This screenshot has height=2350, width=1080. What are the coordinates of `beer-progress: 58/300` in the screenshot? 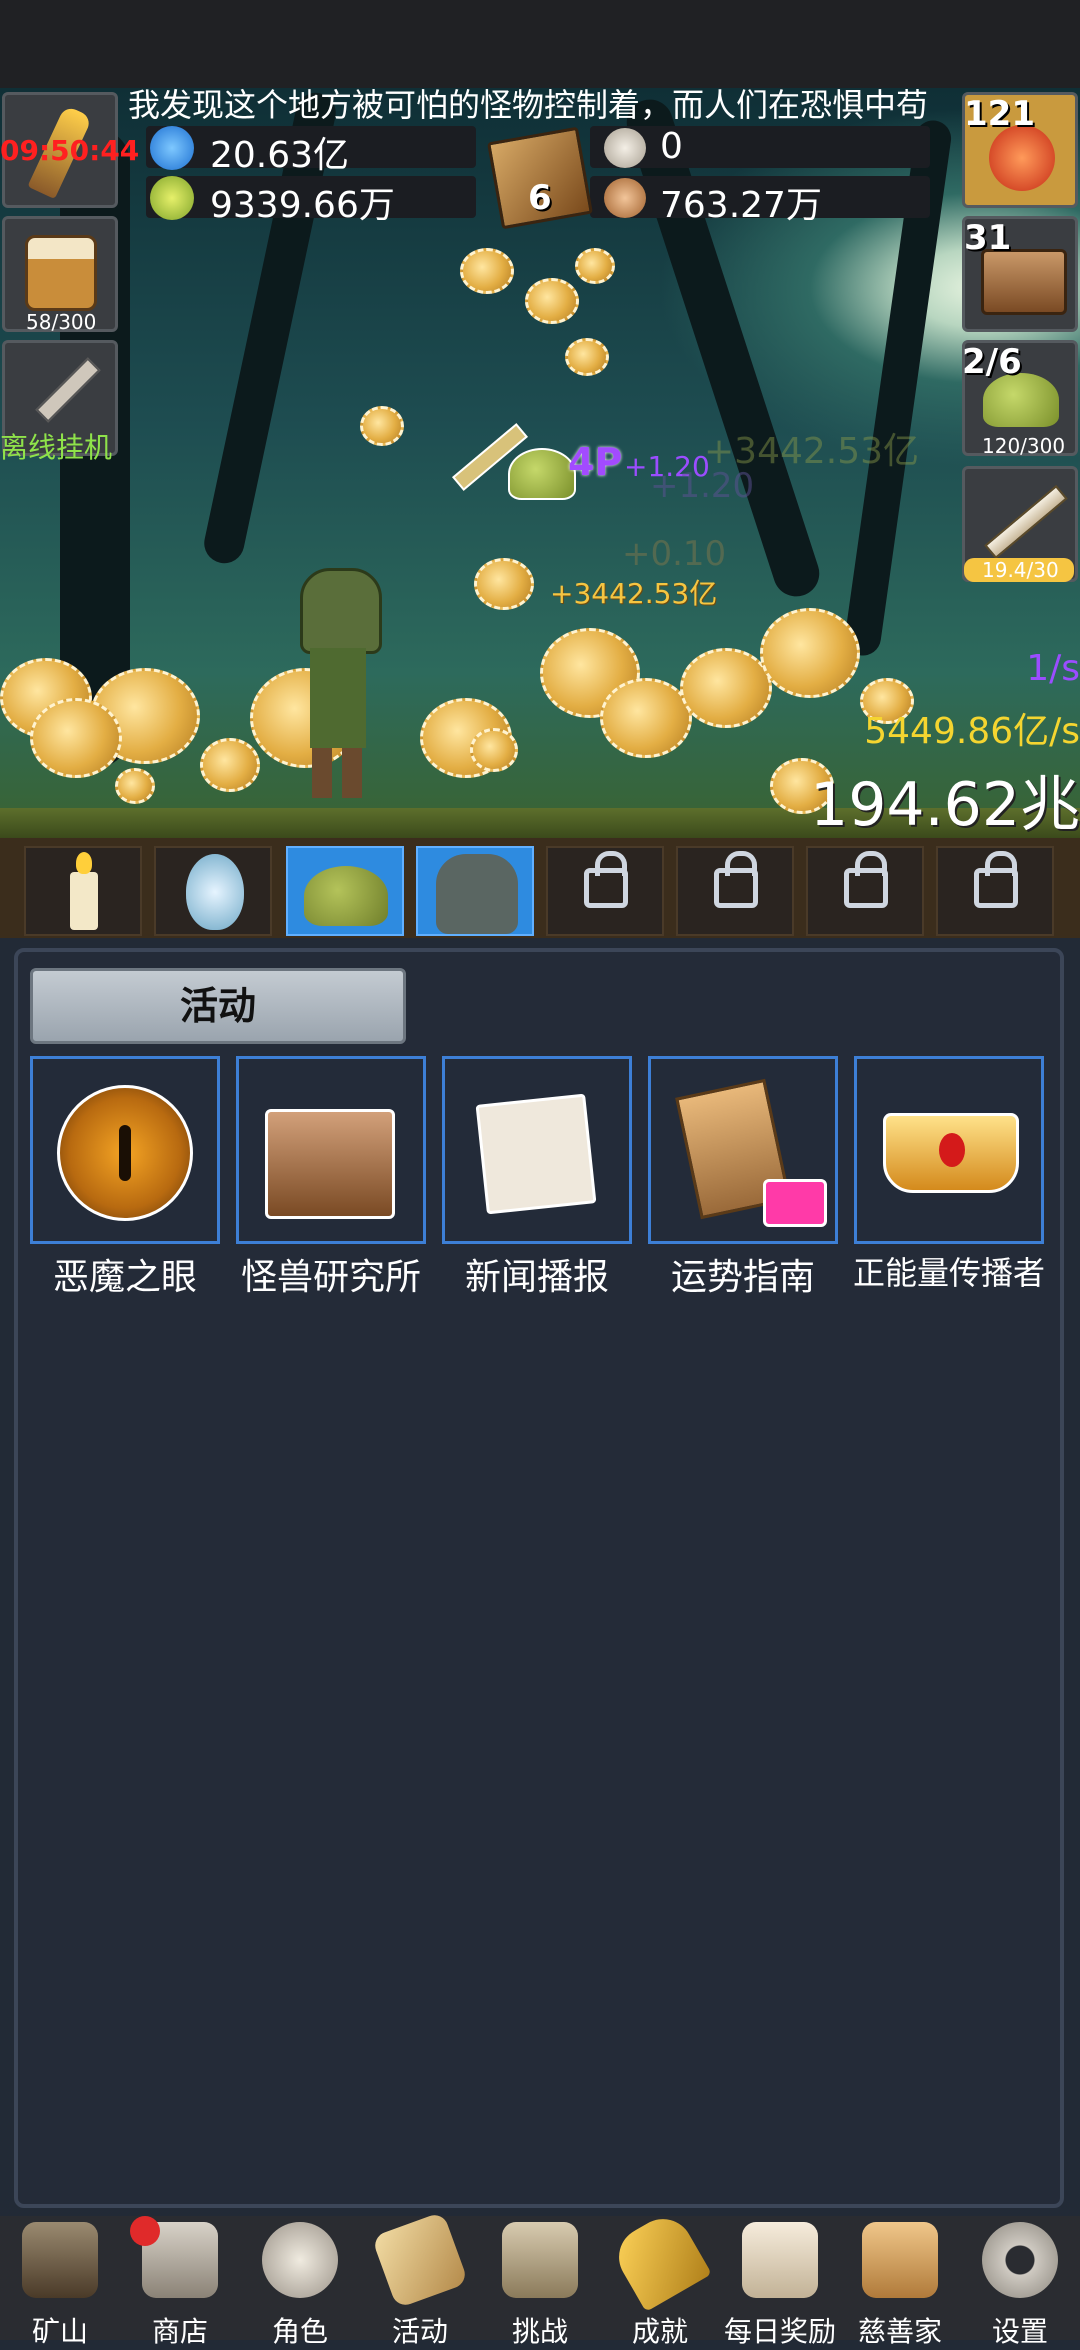 It's located at (61, 322).